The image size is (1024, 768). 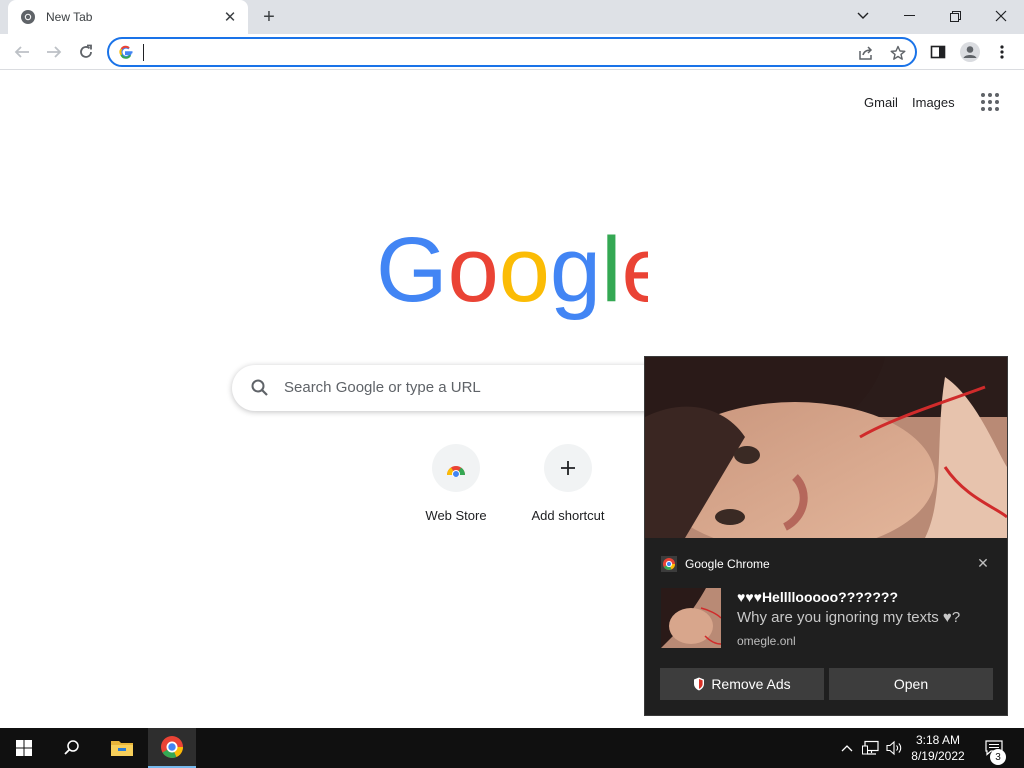 I want to click on notification-count-badge: 3, so click(x=998, y=757).